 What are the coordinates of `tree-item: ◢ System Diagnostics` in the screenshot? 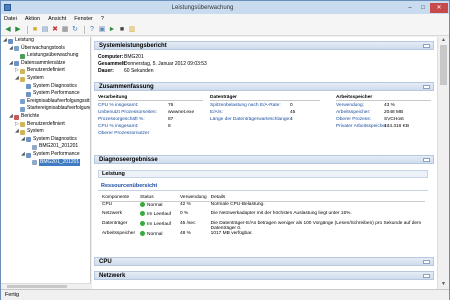 It's located at (45, 140).